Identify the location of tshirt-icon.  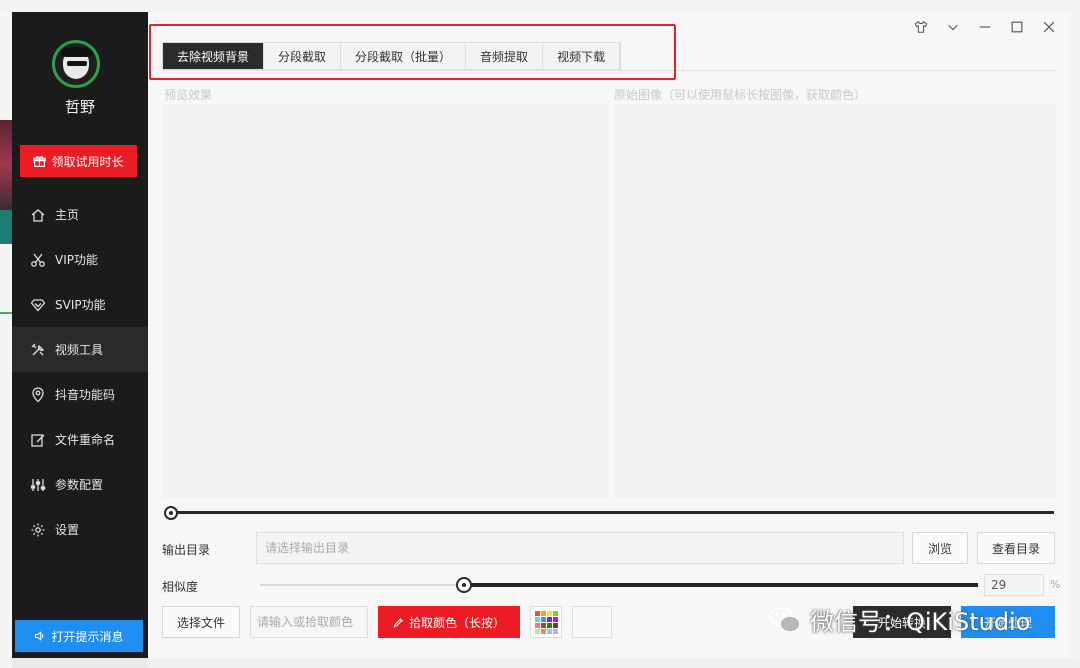
(921, 26).